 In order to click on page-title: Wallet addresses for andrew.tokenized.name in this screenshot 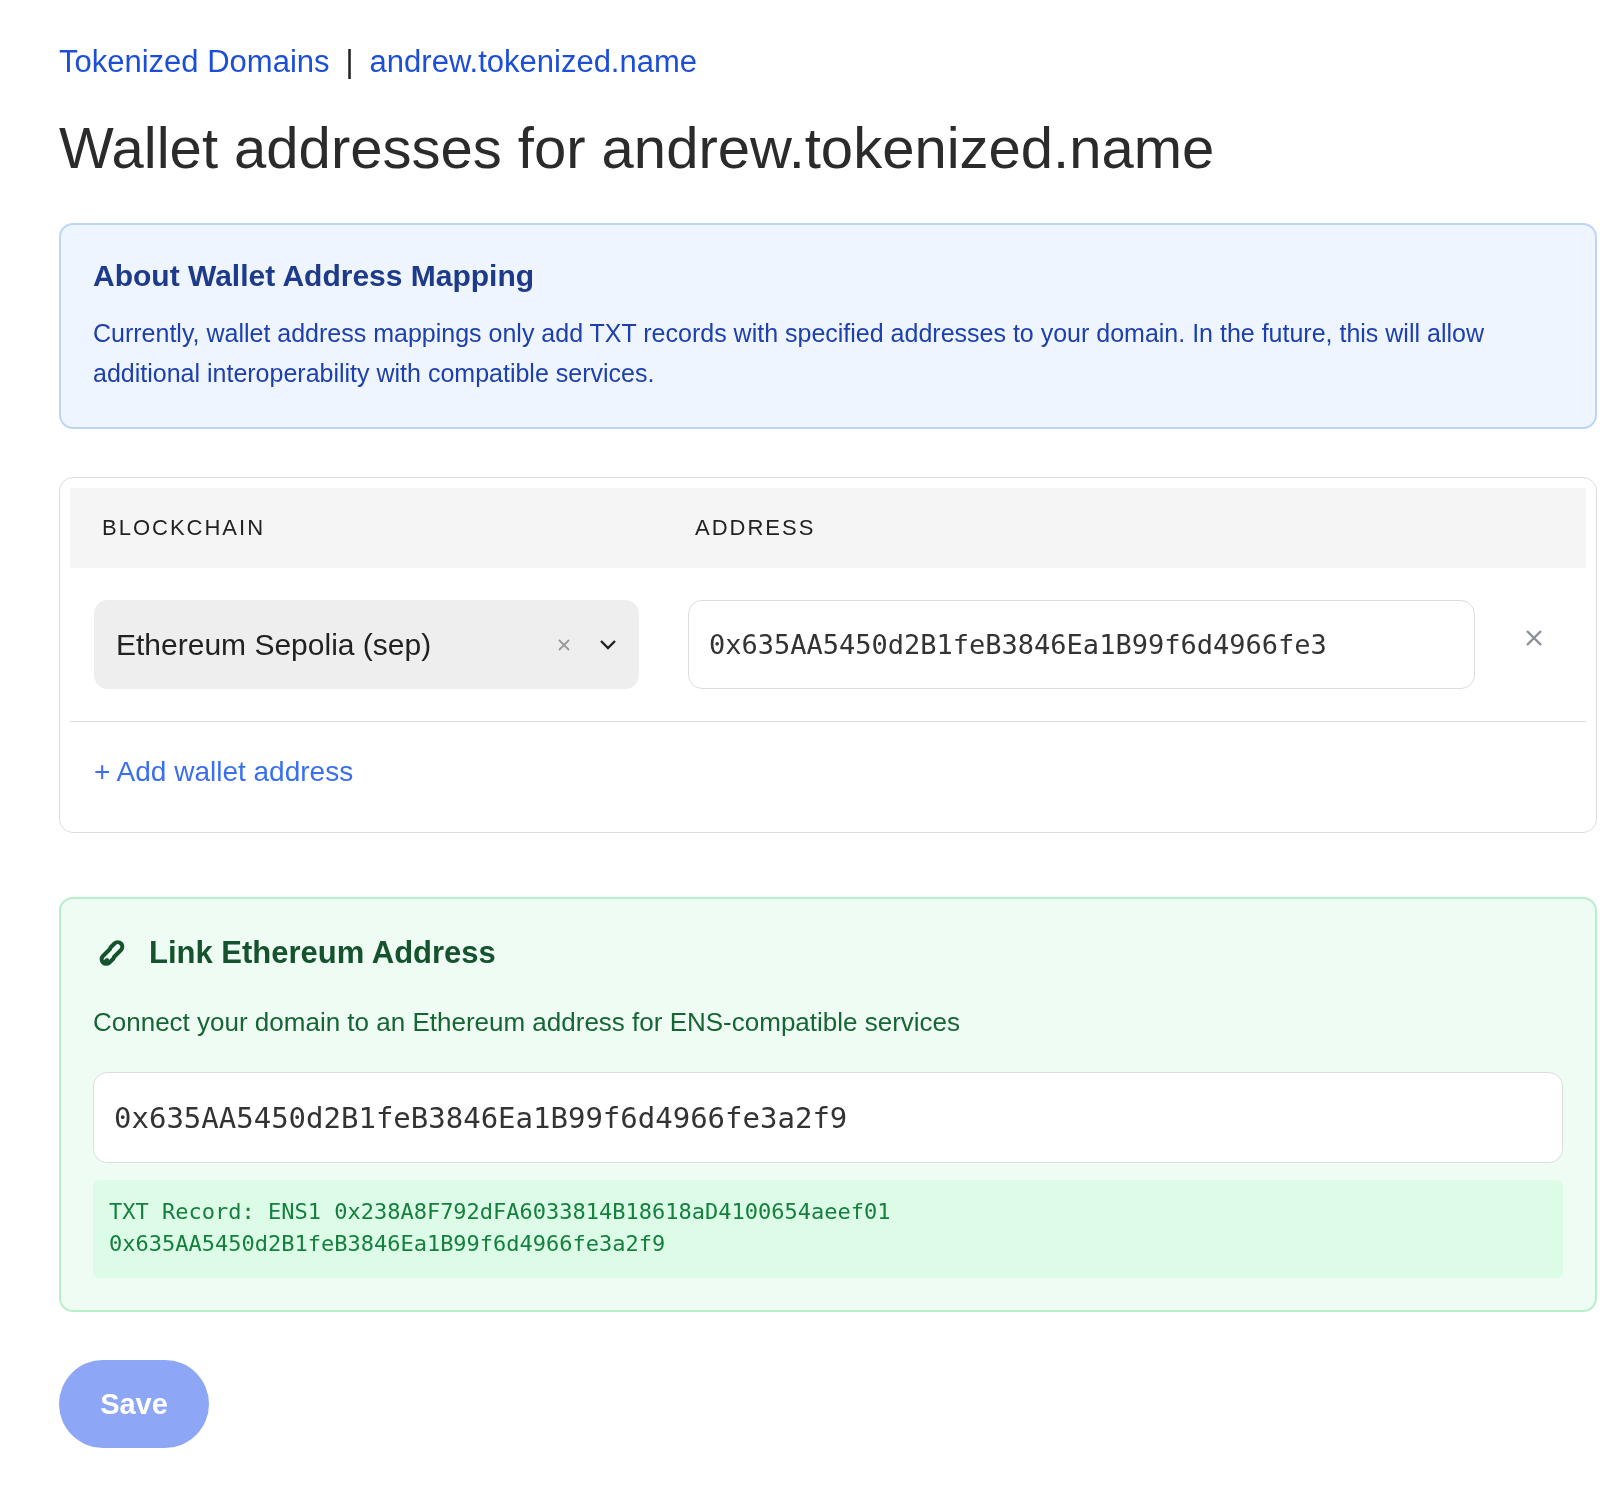, I will do `click(637, 147)`.